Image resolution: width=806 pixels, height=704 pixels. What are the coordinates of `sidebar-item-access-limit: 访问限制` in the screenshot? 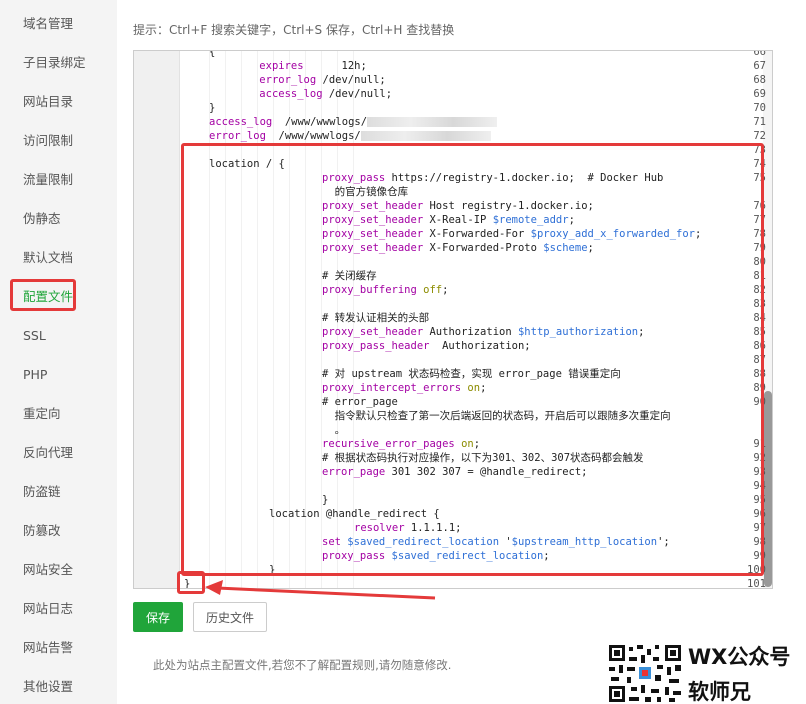 It's located at (58, 140).